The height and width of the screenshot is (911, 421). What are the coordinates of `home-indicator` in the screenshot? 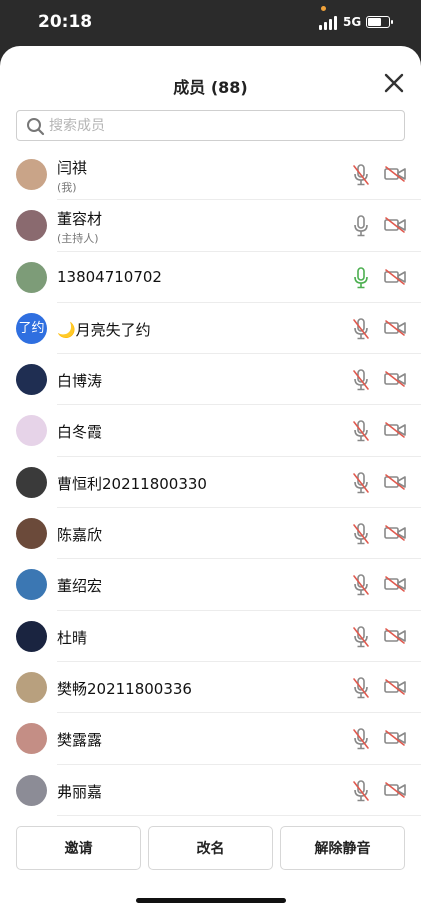 It's located at (211, 900).